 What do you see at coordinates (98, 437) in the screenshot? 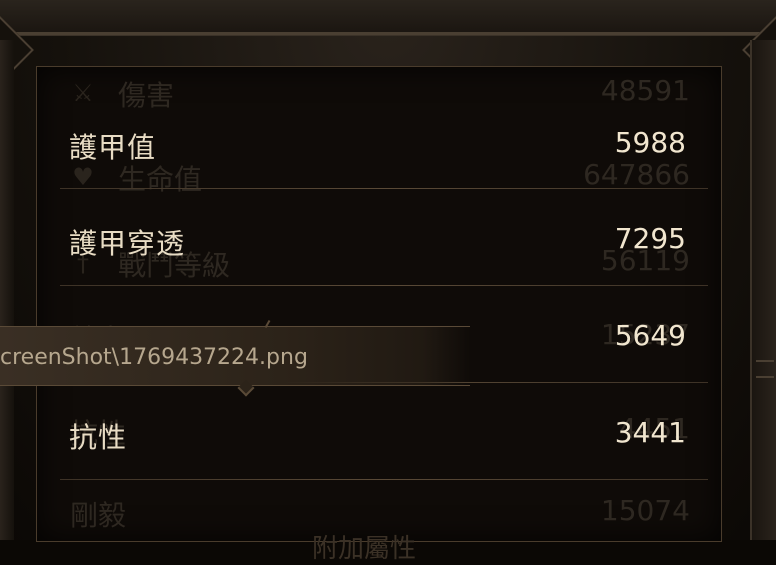
I see `stat-label: 抗性` at bounding box center [98, 437].